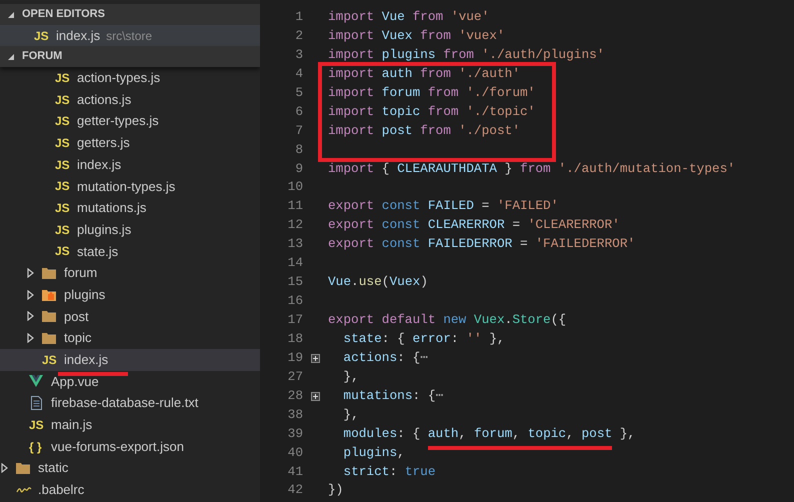 This screenshot has height=502, width=794. I want to click on code-line: actions: {⋯, so click(385, 357).